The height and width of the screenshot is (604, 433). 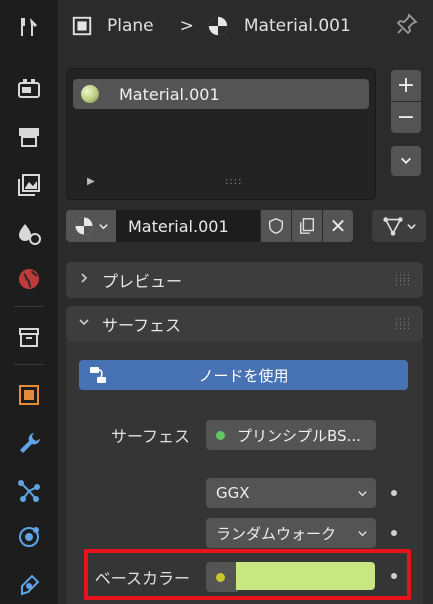 I want to click on material-name-field: Material.001, so click(x=188, y=226).